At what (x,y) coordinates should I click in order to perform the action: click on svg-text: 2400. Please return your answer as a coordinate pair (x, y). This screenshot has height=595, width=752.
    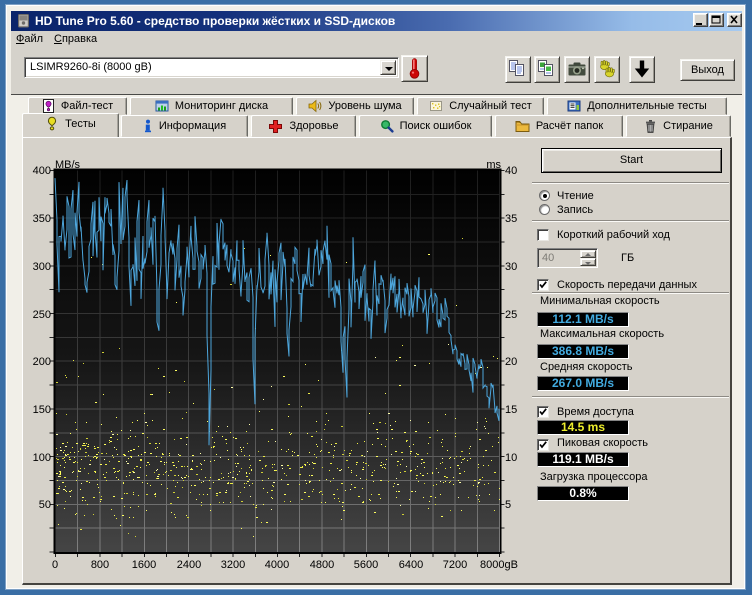
    Looking at the image, I should click on (189, 565).